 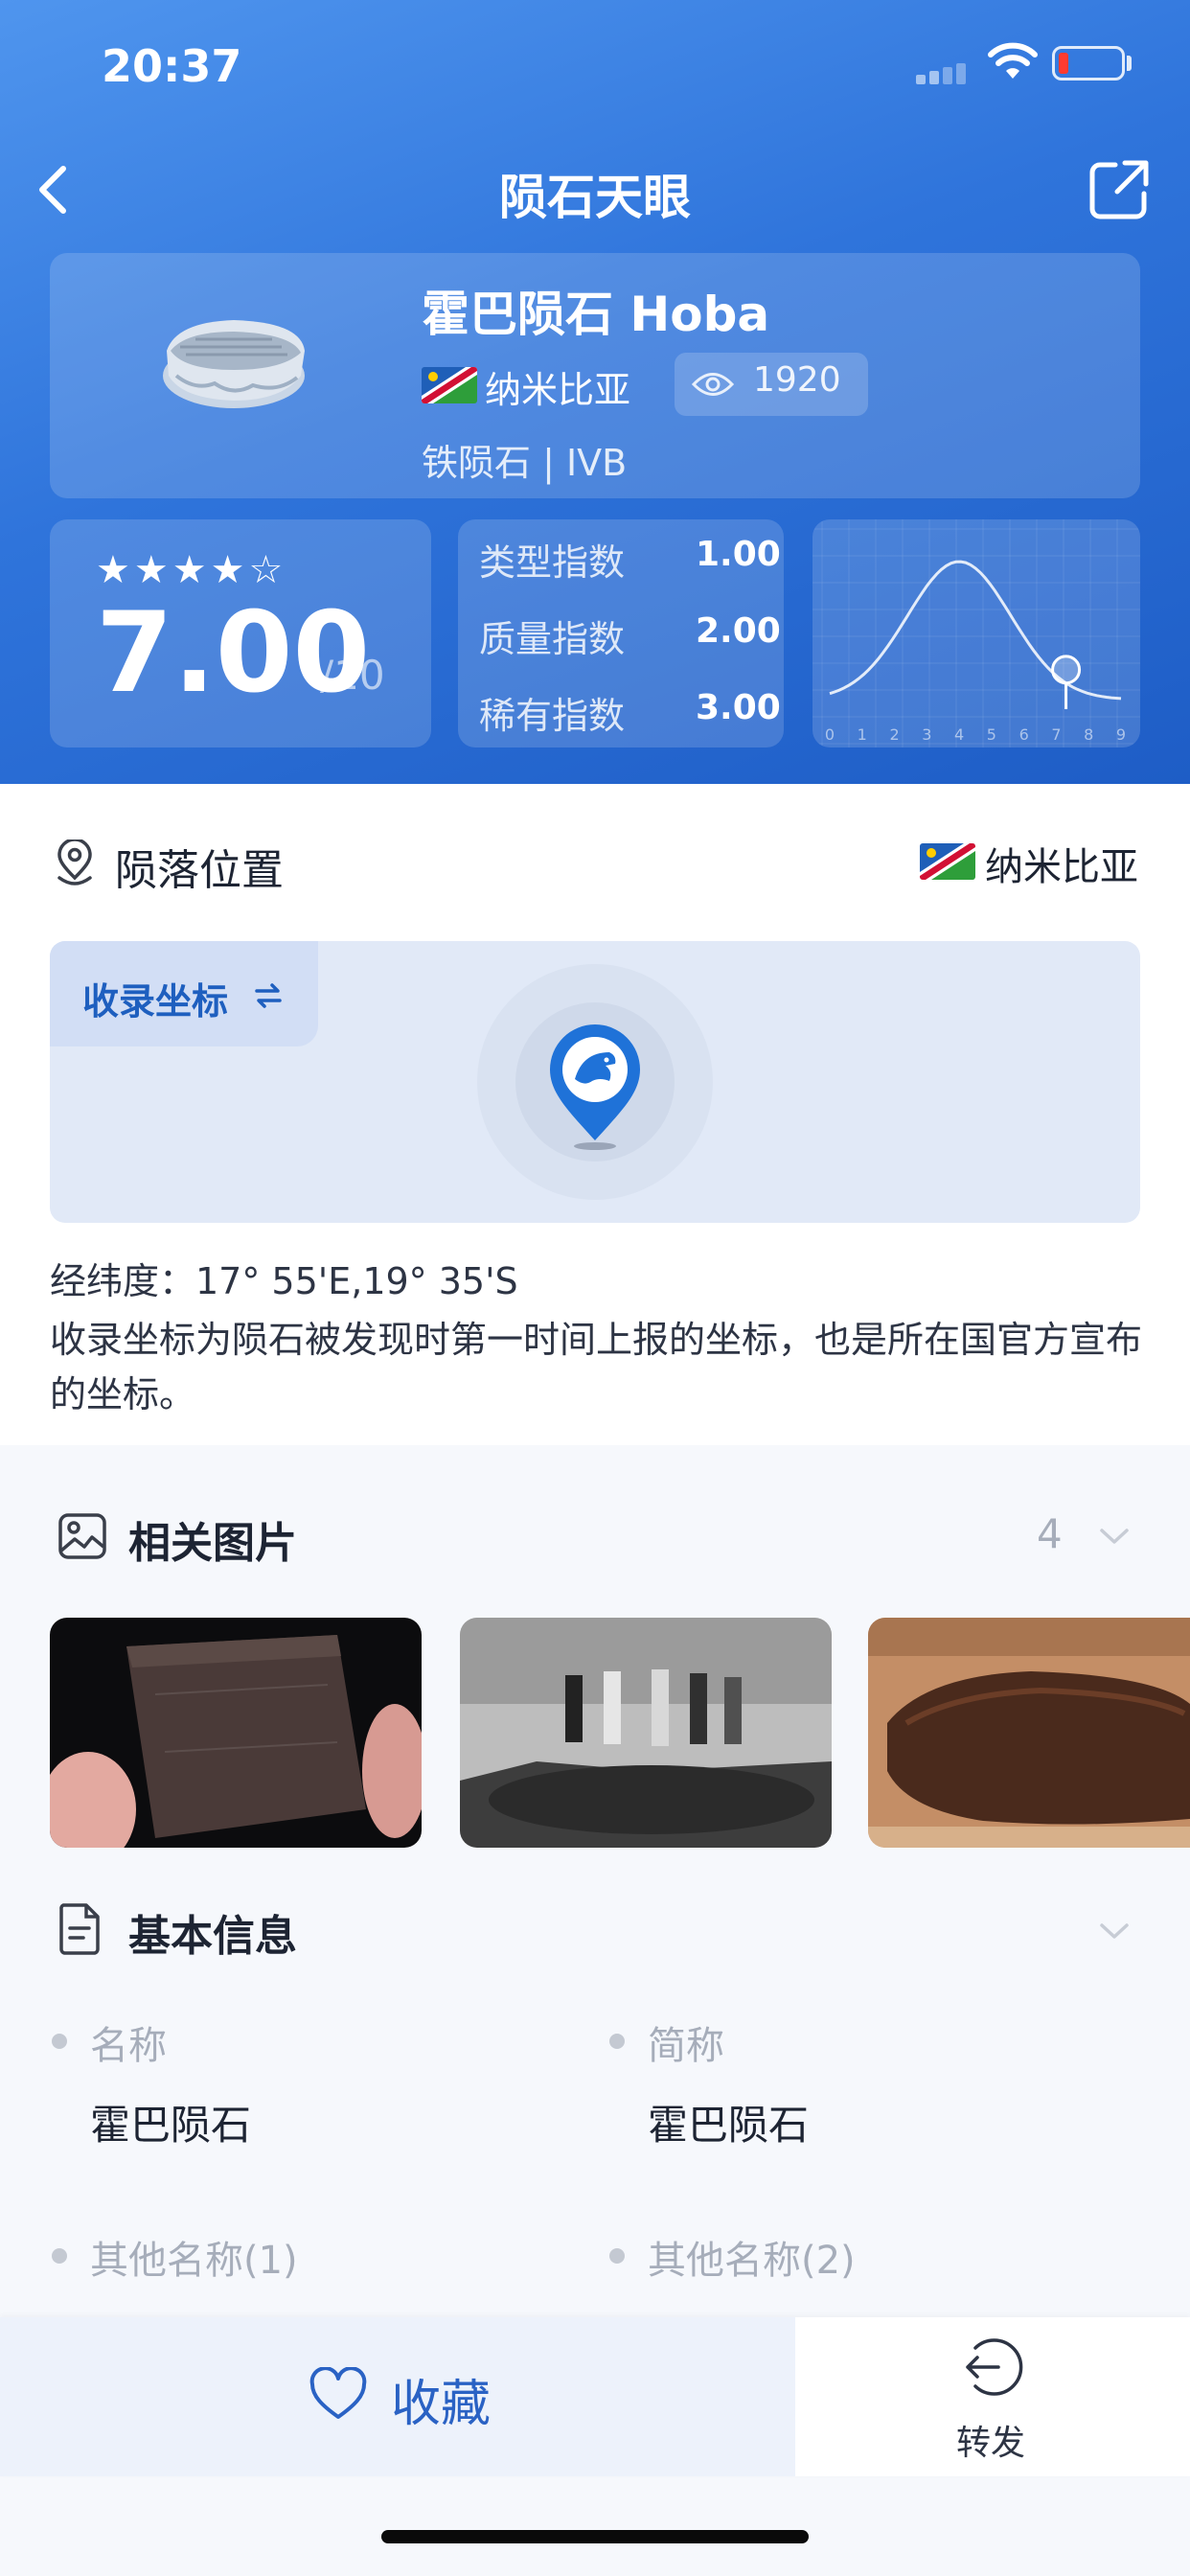 What do you see at coordinates (686, 2046) in the screenshot?
I see `field-label-short-name: 简称` at bounding box center [686, 2046].